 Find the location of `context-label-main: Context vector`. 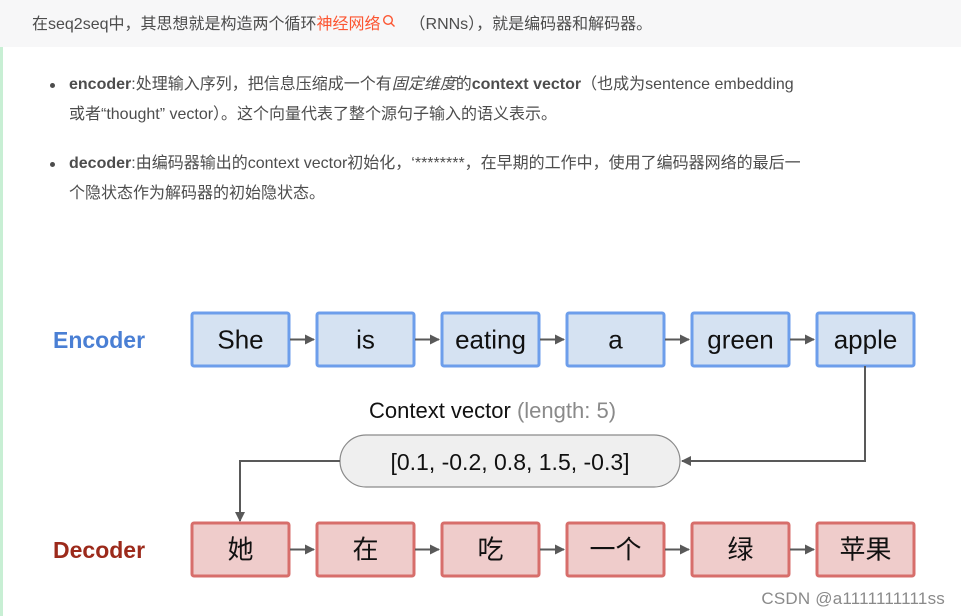

context-label-main: Context vector is located at coordinates (440, 410).